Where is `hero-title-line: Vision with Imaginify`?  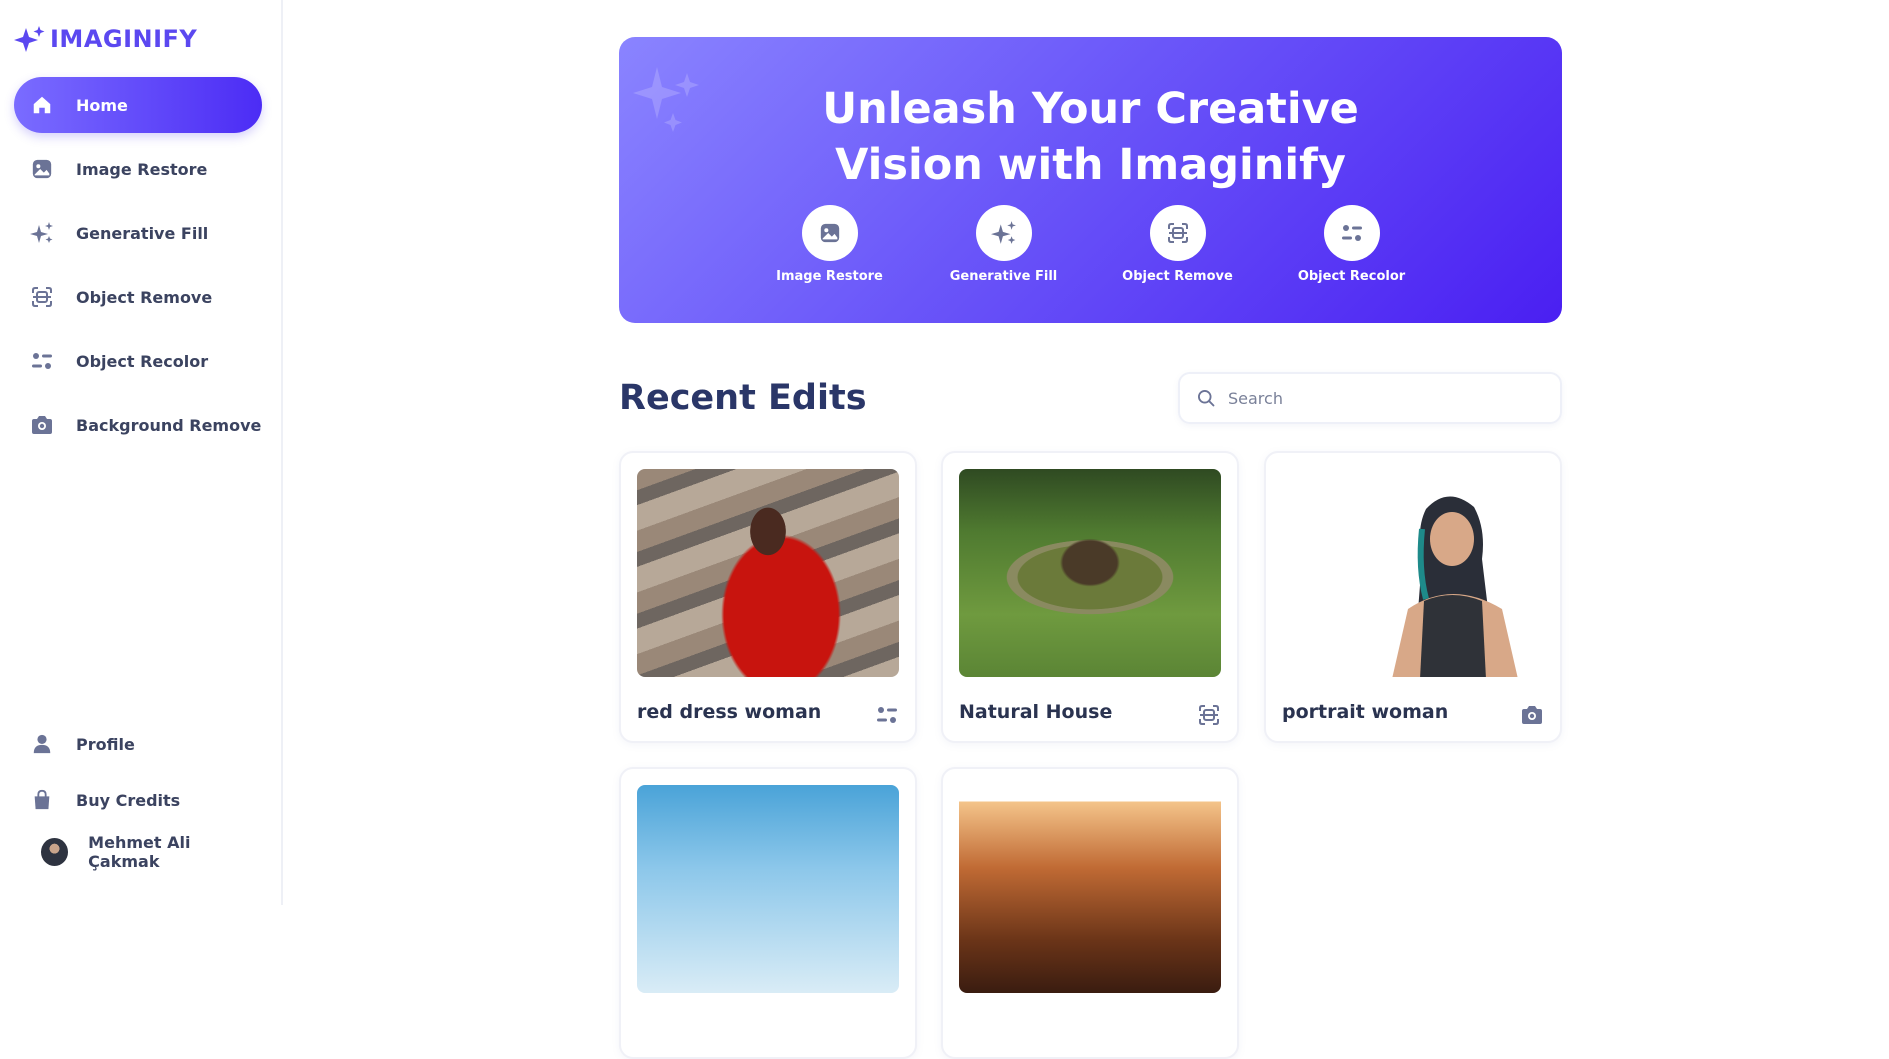
hero-title-line: Vision with Imaginify is located at coordinates (1090, 165).